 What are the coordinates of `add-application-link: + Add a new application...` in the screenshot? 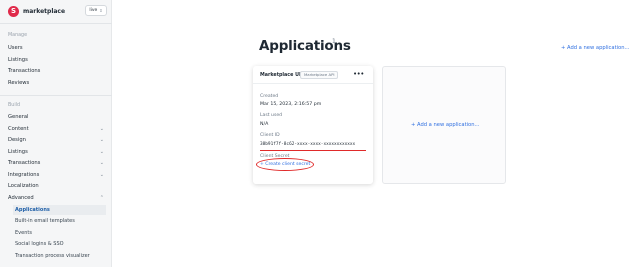 It's located at (595, 48).